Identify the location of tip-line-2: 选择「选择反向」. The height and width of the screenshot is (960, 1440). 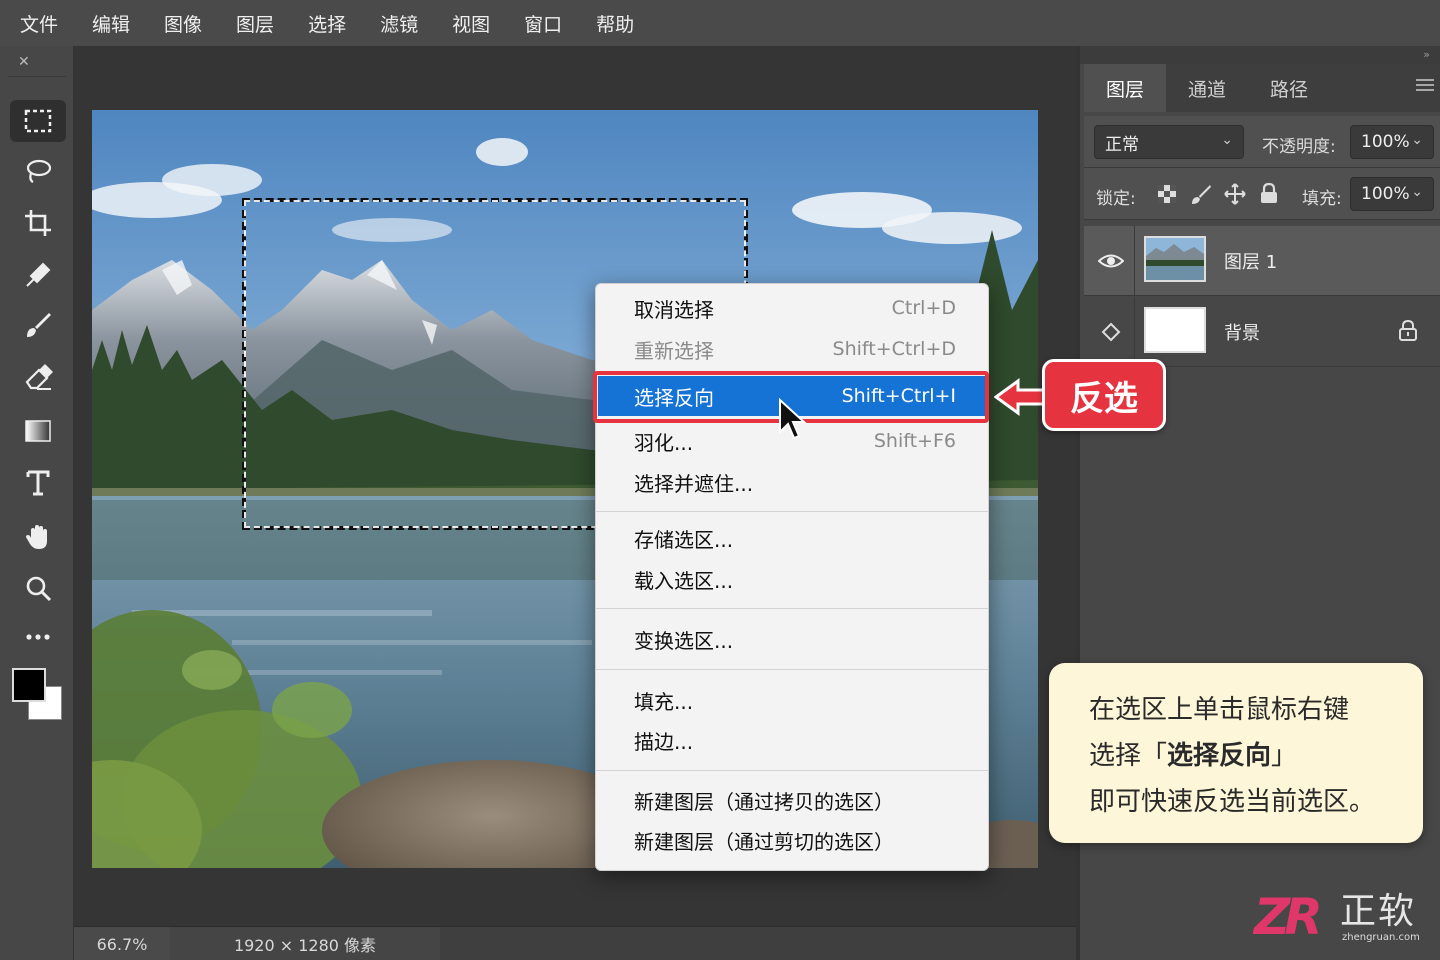
(1246, 756).